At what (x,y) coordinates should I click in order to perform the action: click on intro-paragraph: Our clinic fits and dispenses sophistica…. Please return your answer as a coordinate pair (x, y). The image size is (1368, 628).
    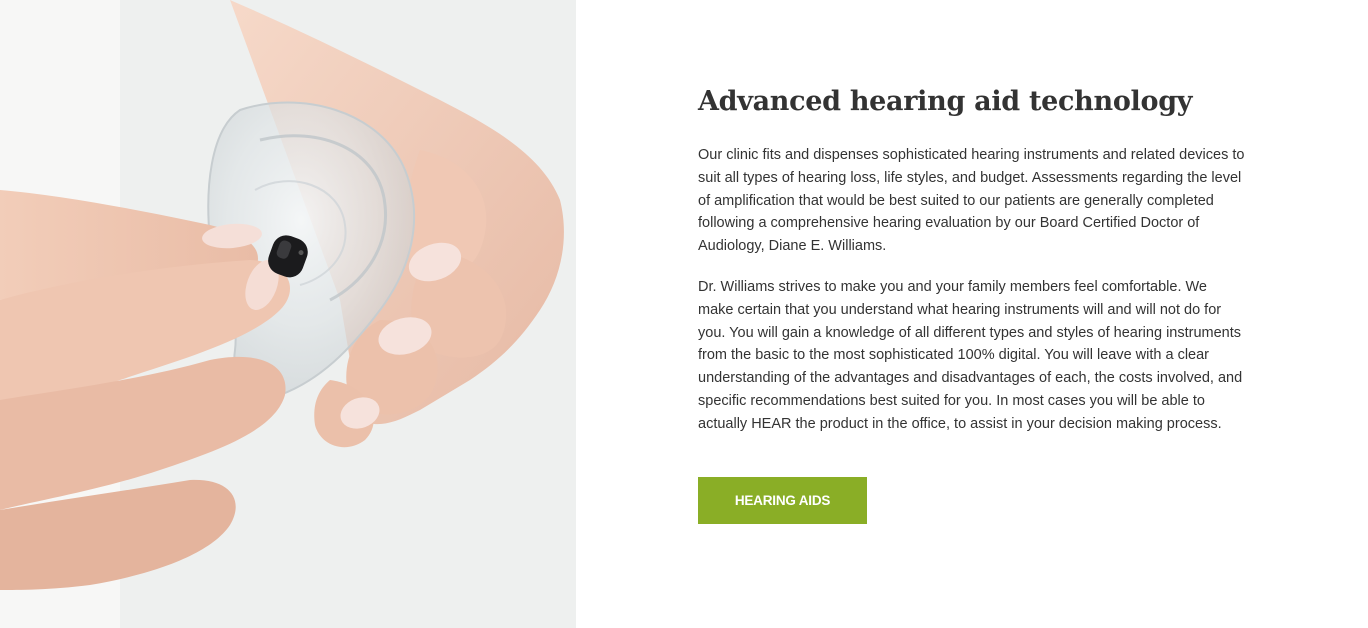
    Looking at the image, I should click on (971, 201).